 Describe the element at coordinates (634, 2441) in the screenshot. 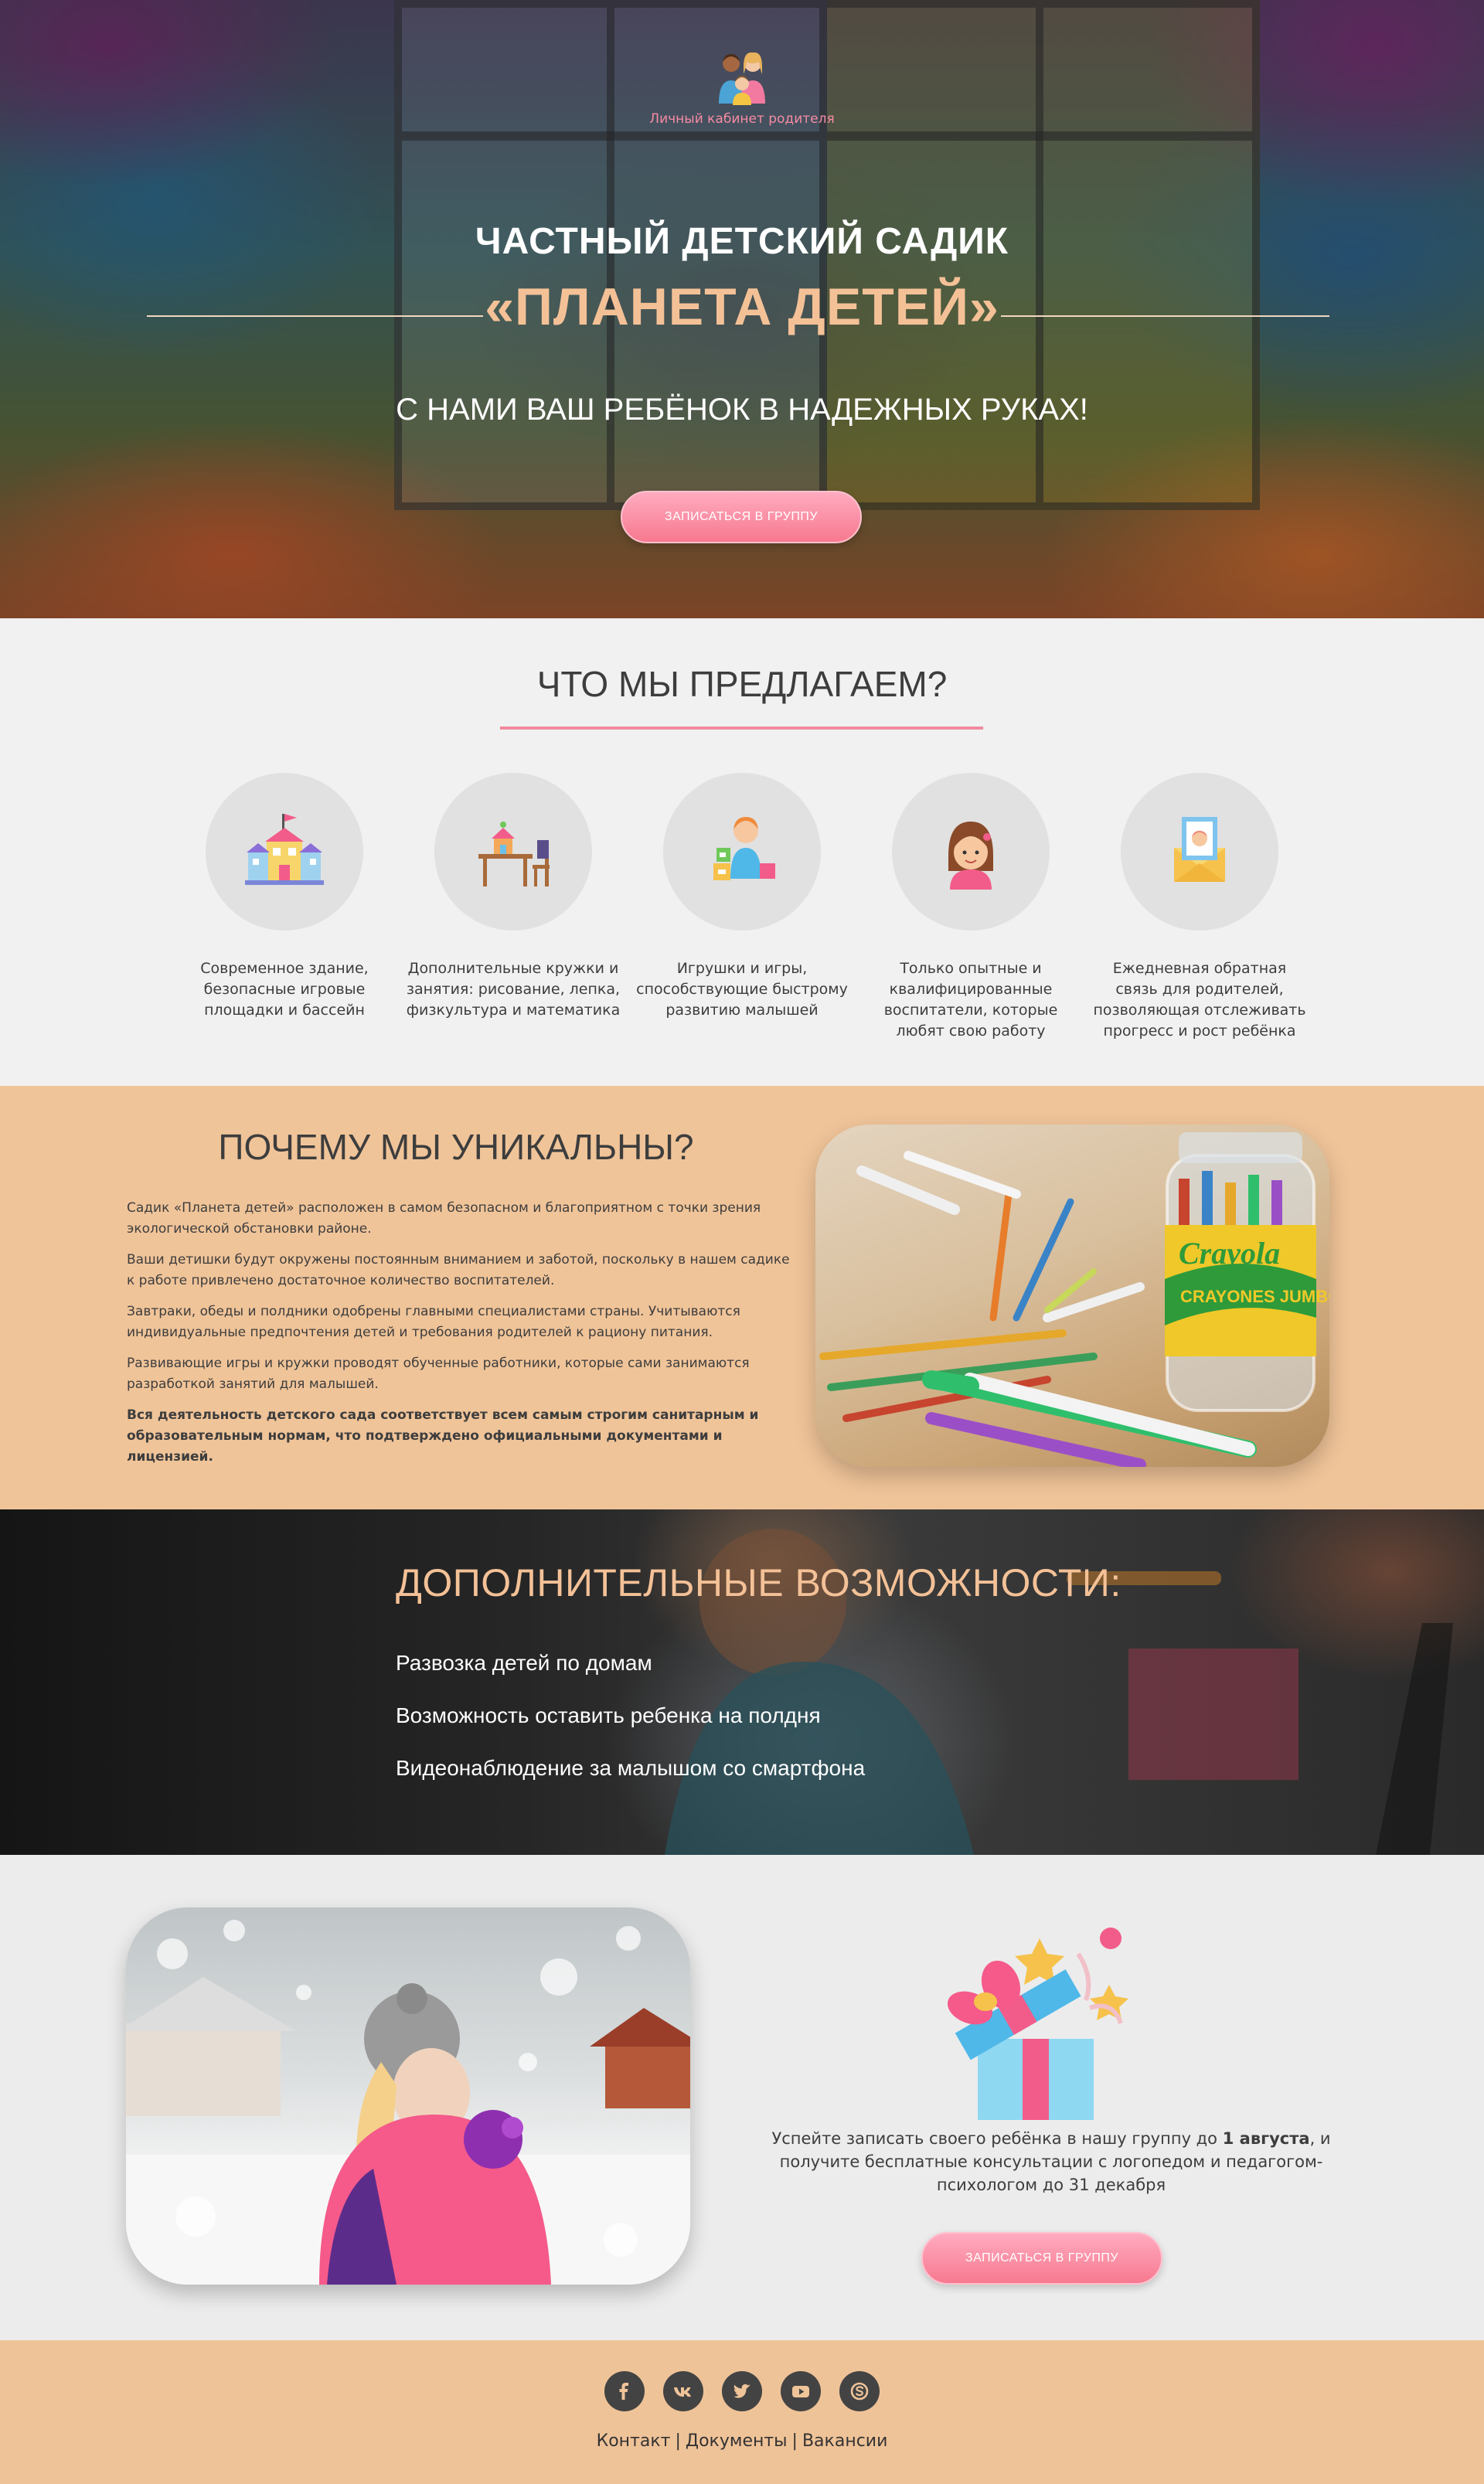

I see `footer-link-contact: Контакт` at that location.